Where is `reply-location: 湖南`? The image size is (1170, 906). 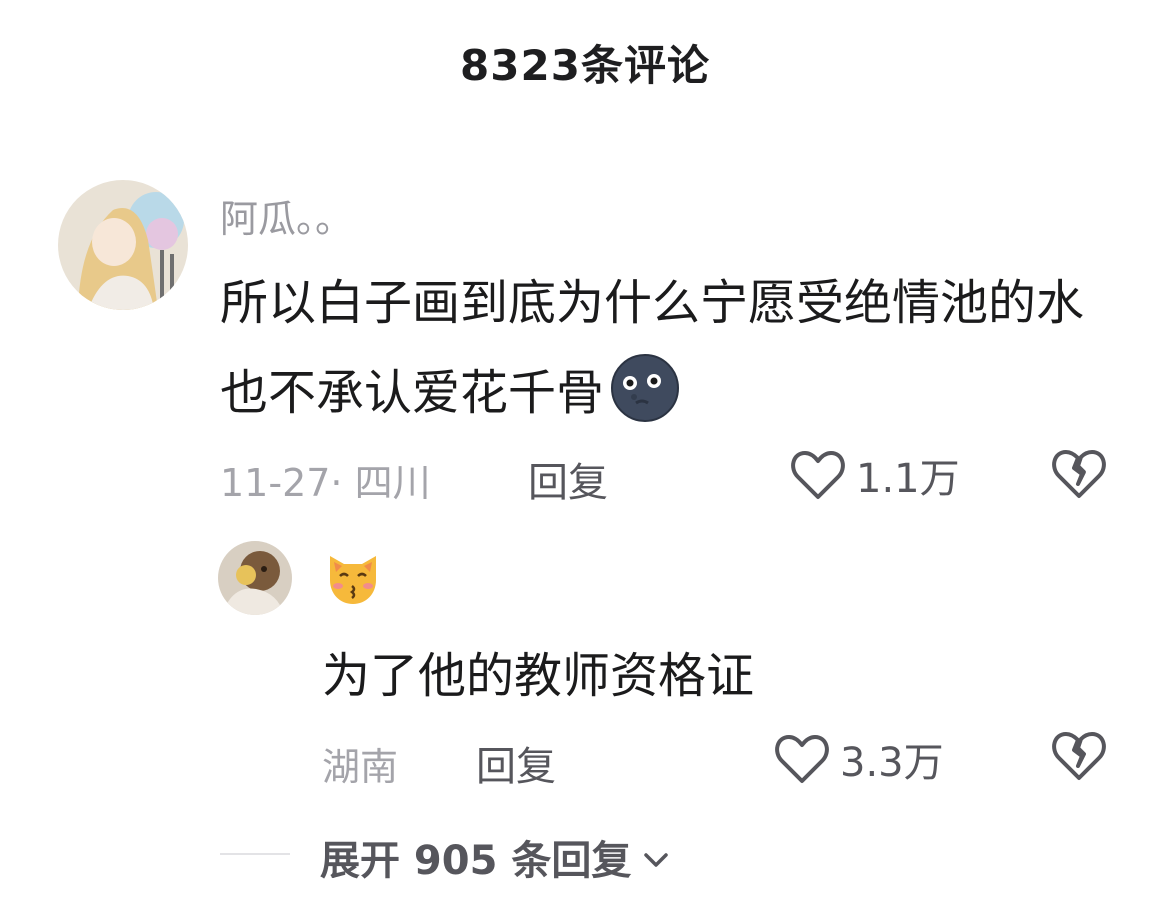
reply-location: 湖南 is located at coordinates (360, 767).